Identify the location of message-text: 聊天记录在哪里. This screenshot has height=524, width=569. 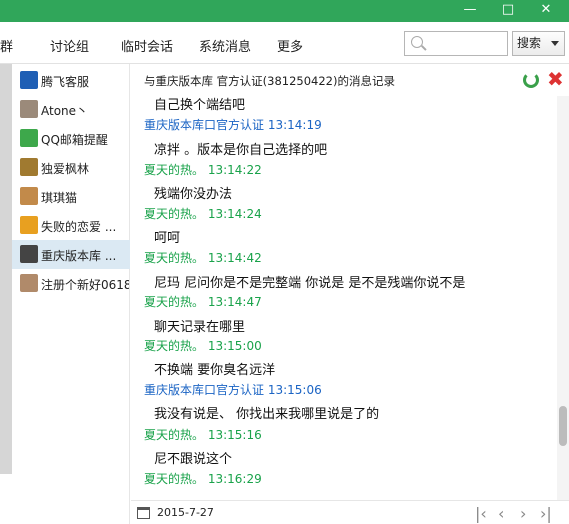
(200, 327).